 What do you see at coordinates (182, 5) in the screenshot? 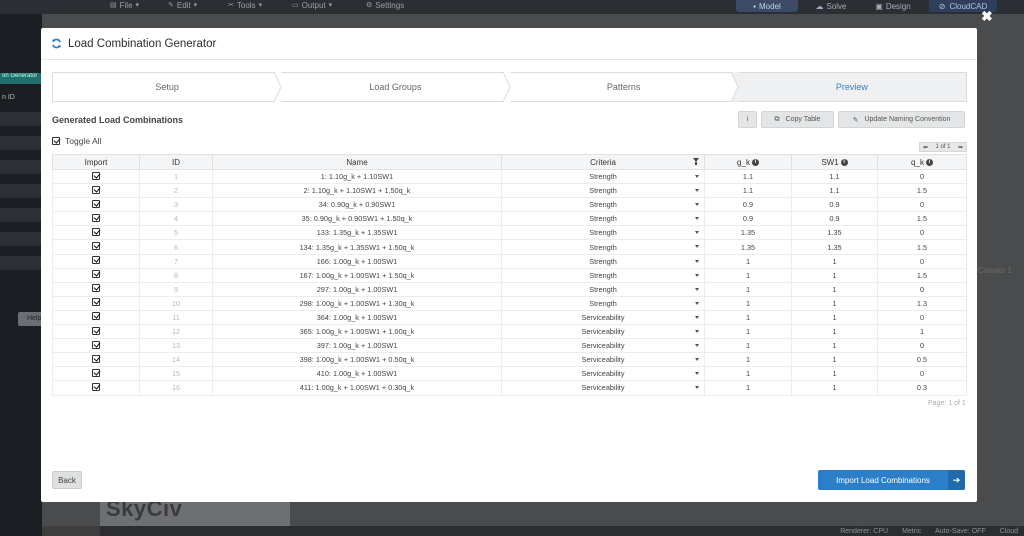
I see `menu-edit: ✎ Edit ▾` at bounding box center [182, 5].